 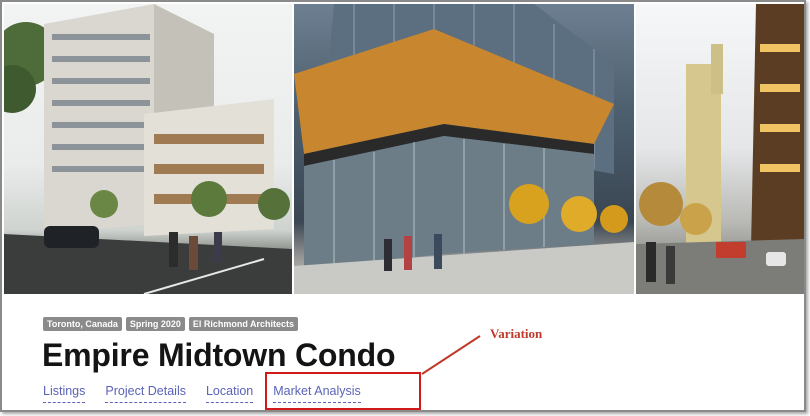 What do you see at coordinates (243, 324) in the screenshot?
I see `tag-architect: El Richmond Architects` at bounding box center [243, 324].